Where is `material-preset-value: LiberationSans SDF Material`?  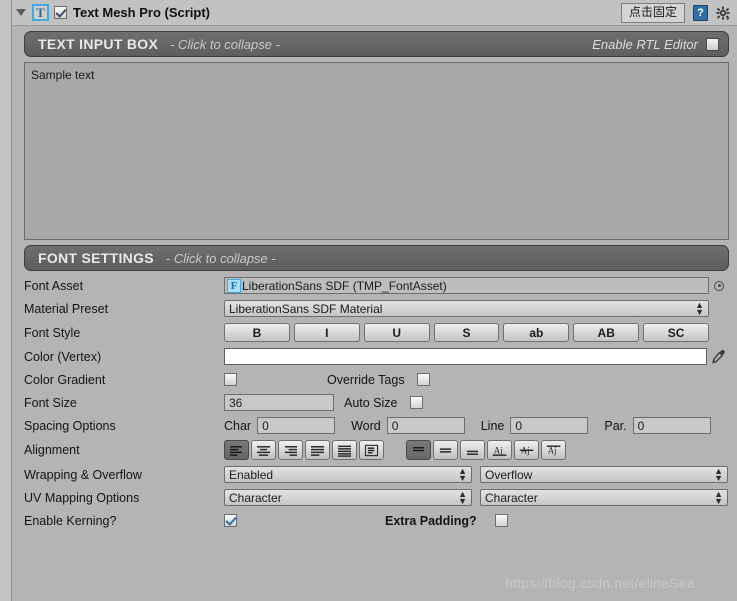
material-preset-value: LiberationSans SDF Material is located at coordinates (306, 308).